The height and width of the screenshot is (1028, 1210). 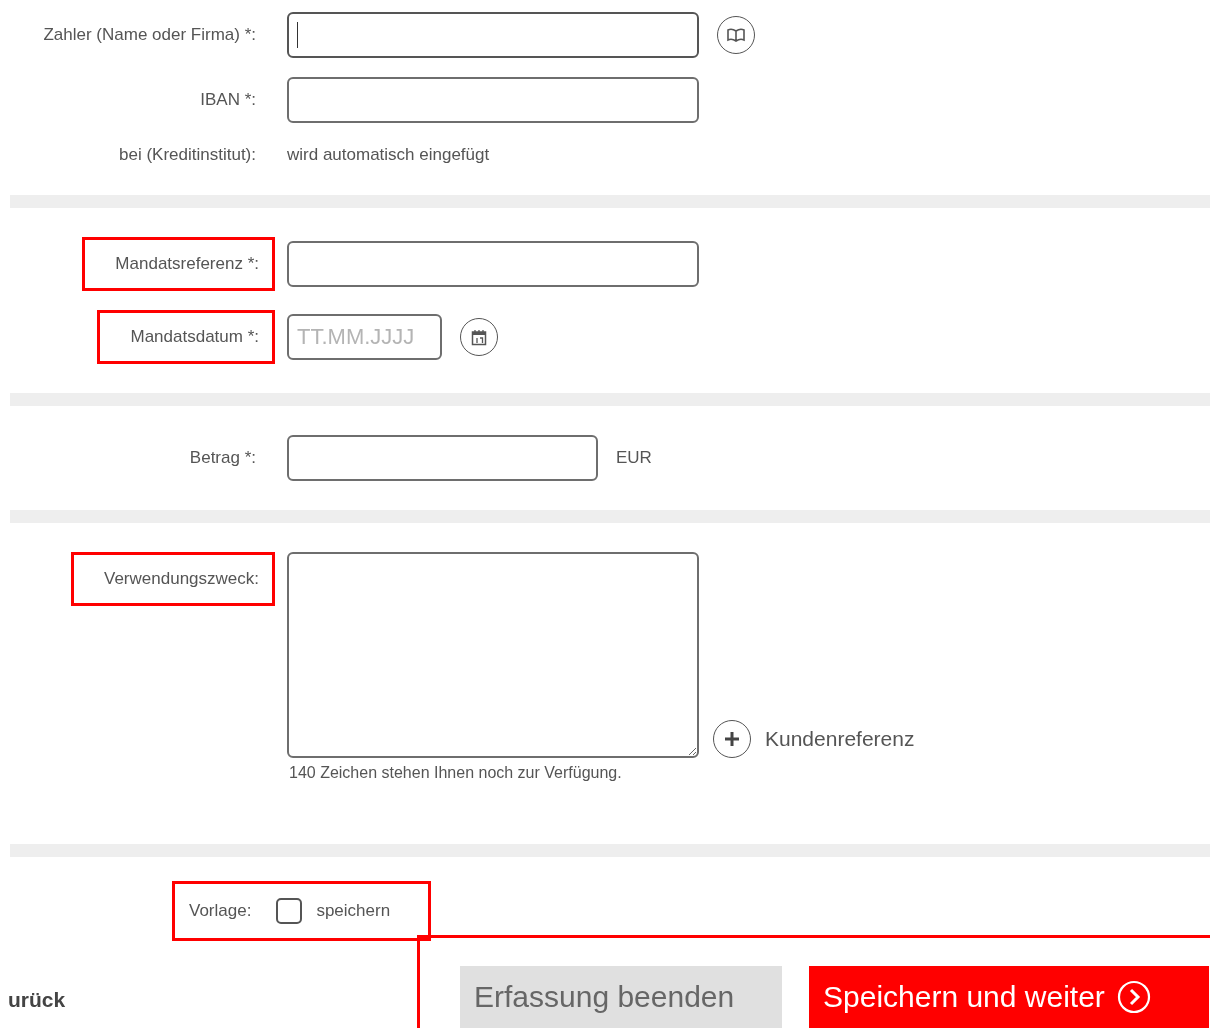 I want to click on character-count-hint: 140 Zeichen stehen Ihnen noch zur Verfügung., so click(x=455, y=773).